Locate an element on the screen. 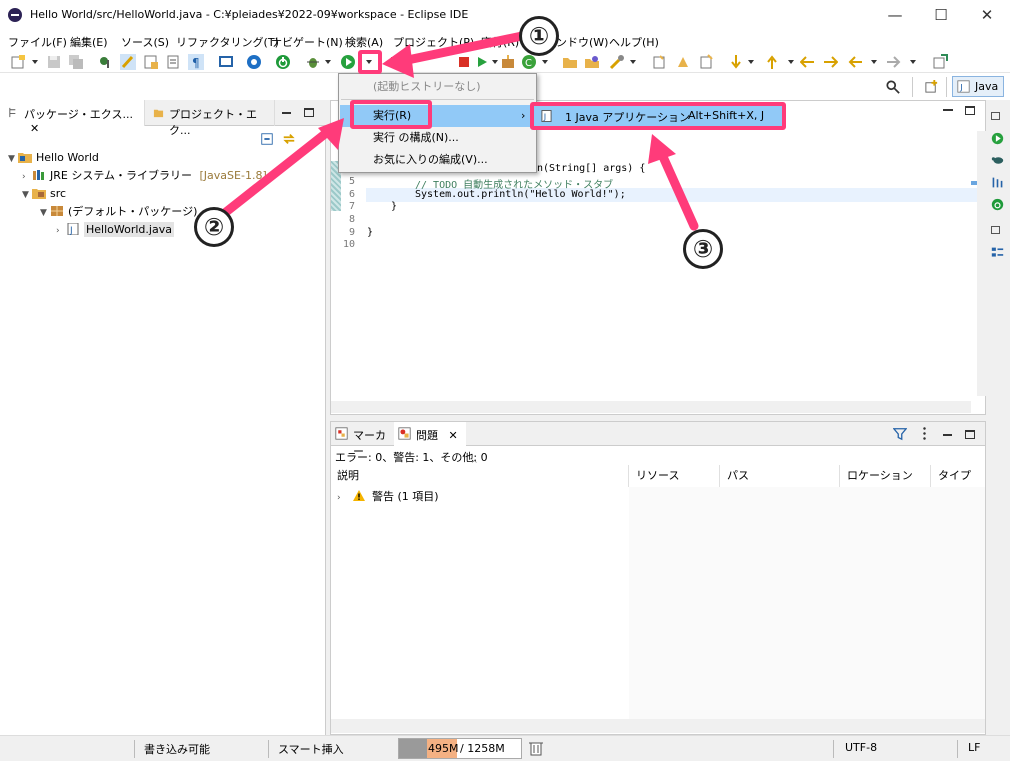  forward-icon is located at coordinates (893, 62).